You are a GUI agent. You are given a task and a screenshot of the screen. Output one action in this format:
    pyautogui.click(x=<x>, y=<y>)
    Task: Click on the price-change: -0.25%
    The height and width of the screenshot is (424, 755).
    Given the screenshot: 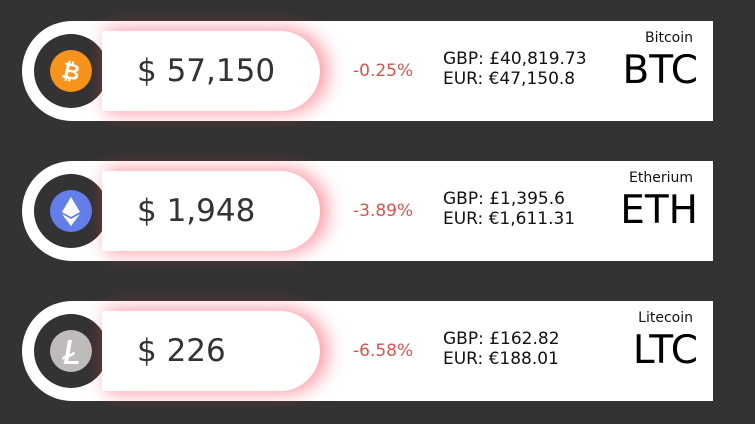 What is the action you would take?
    pyautogui.click(x=383, y=71)
    